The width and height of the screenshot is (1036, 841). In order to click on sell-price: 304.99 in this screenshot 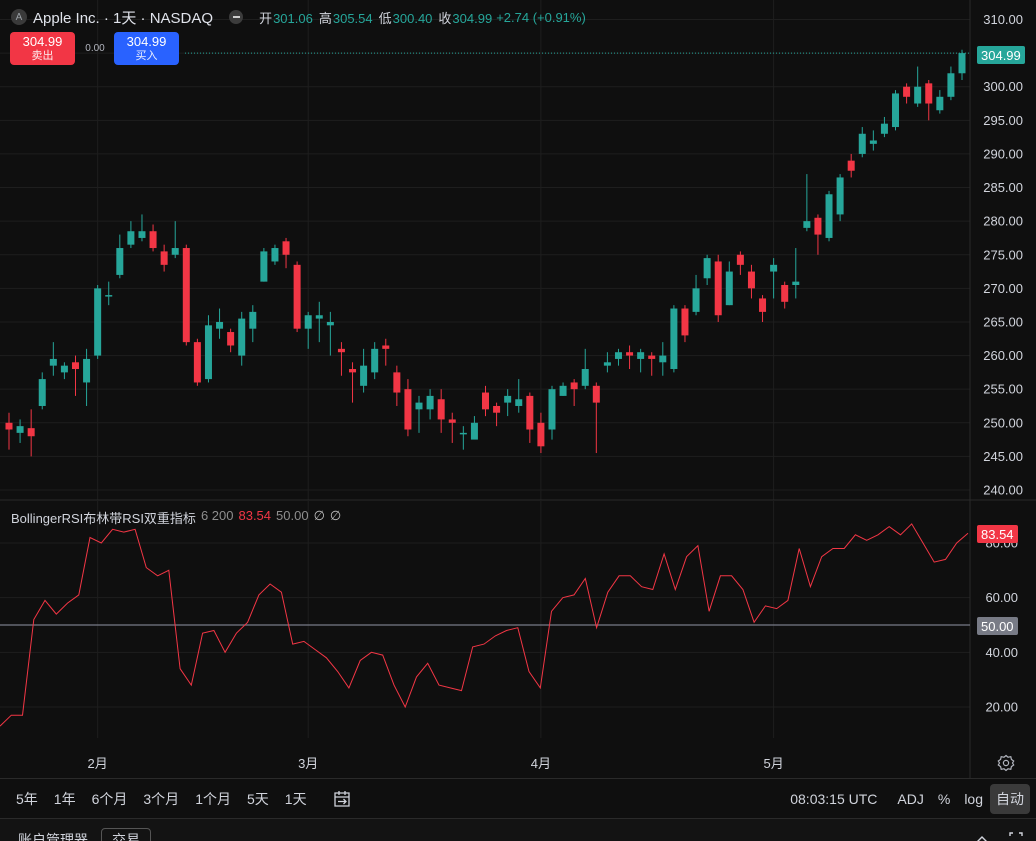, I will do `click(42, 41)`.